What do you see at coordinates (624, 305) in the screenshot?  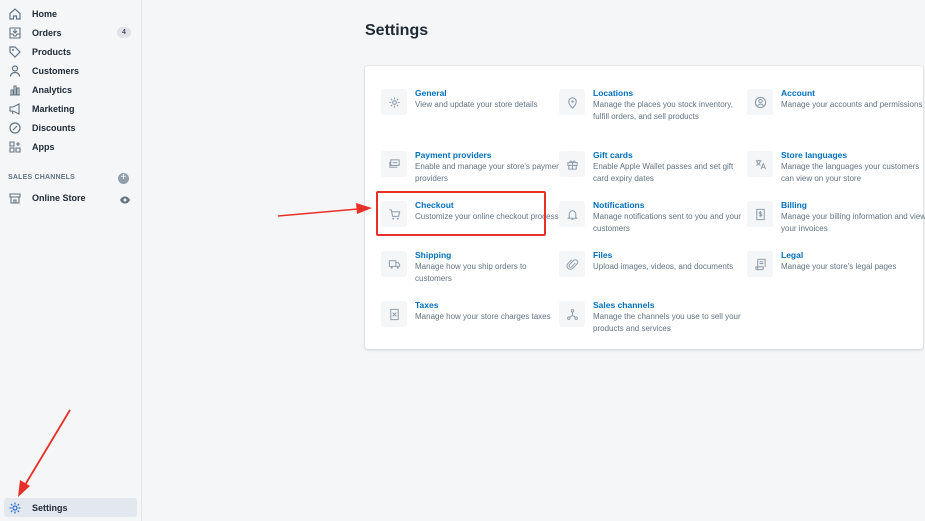 I see `tile-title: Sales channels` at bounding box center [624, 305].